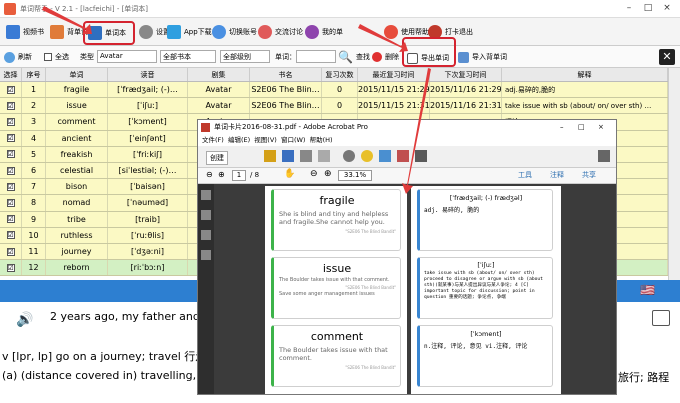  I want to click on arrow-to-pdf, so click(416, 131).